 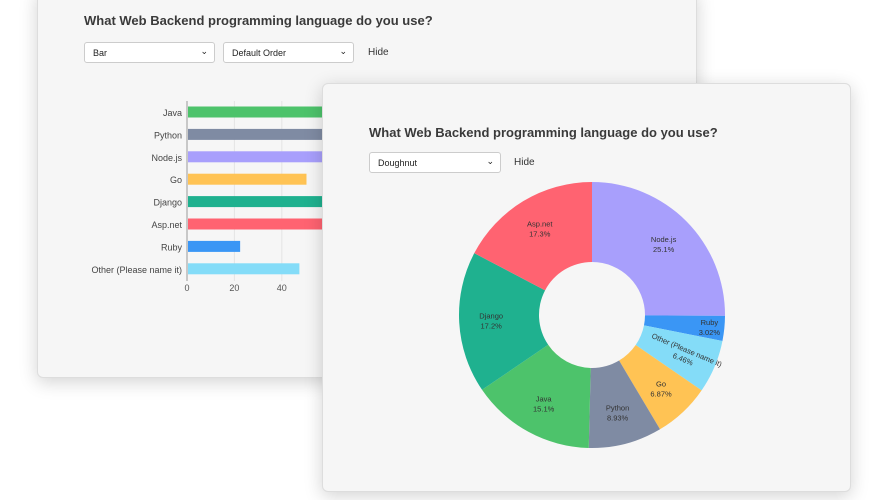 I want to click on y-tick-label: Node.js, so click(x=166, y=158).